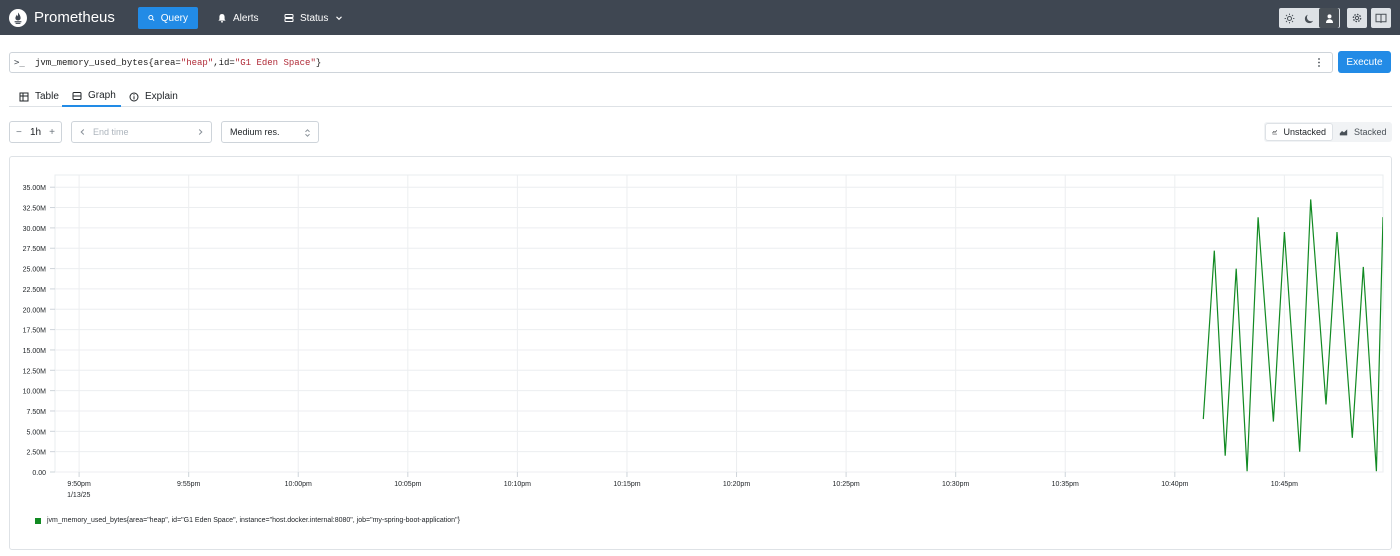  I want to click on x-tick-label: 10:30pm, so click(955, 484).